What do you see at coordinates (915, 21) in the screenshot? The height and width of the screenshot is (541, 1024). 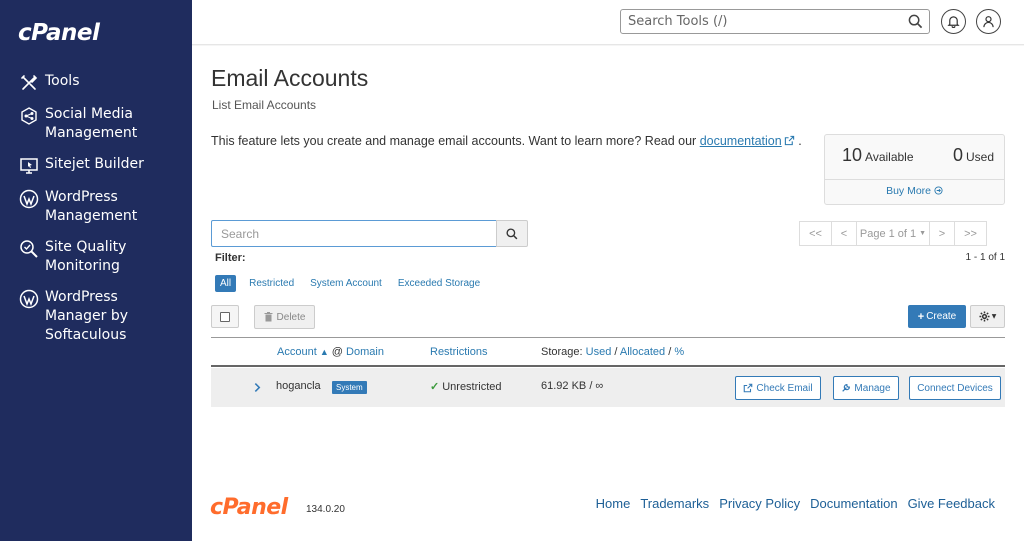 I see `search-icon` at bounding box center [915, 21].